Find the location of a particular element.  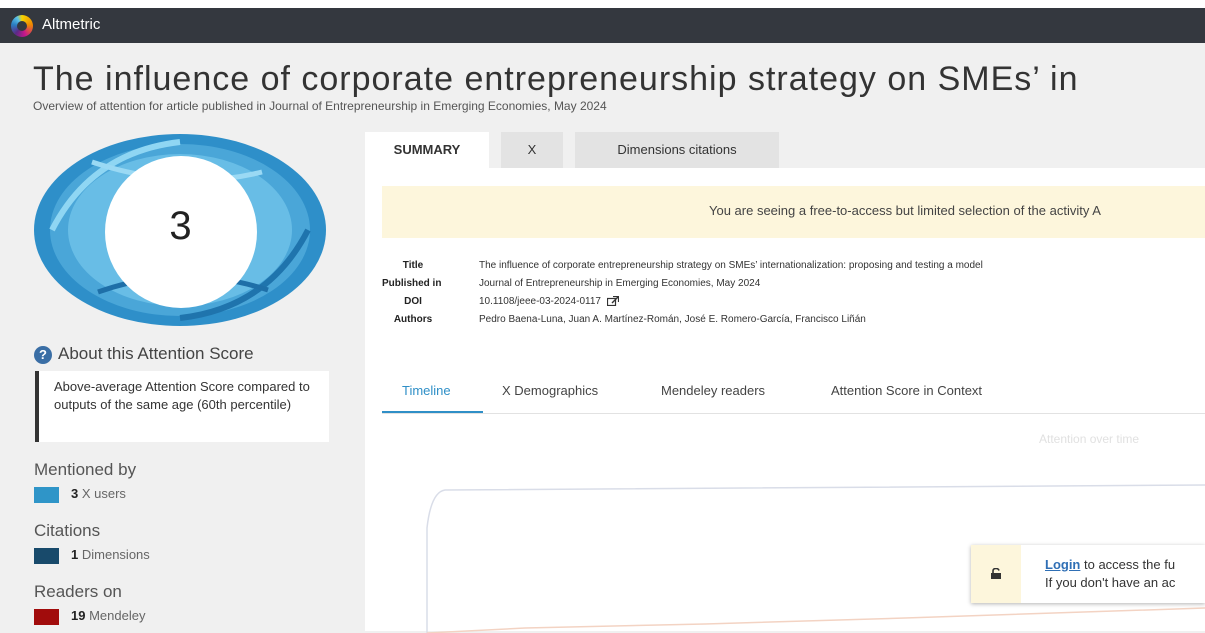

top-bar: Altmetric is located at coordinates (602, 21).